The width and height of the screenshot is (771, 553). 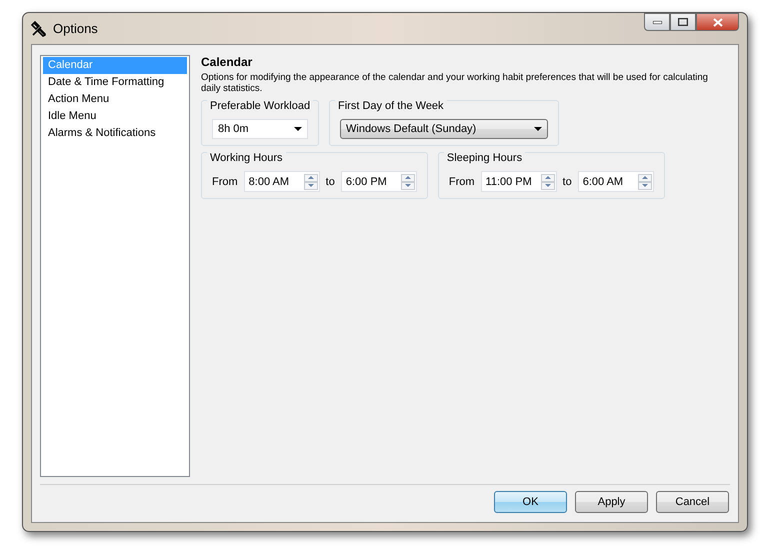 What do you see at coordinates (115, 82) in the screenshot?
I see `category-item: Date & Time Formatting` at bounding box center [115, 82].